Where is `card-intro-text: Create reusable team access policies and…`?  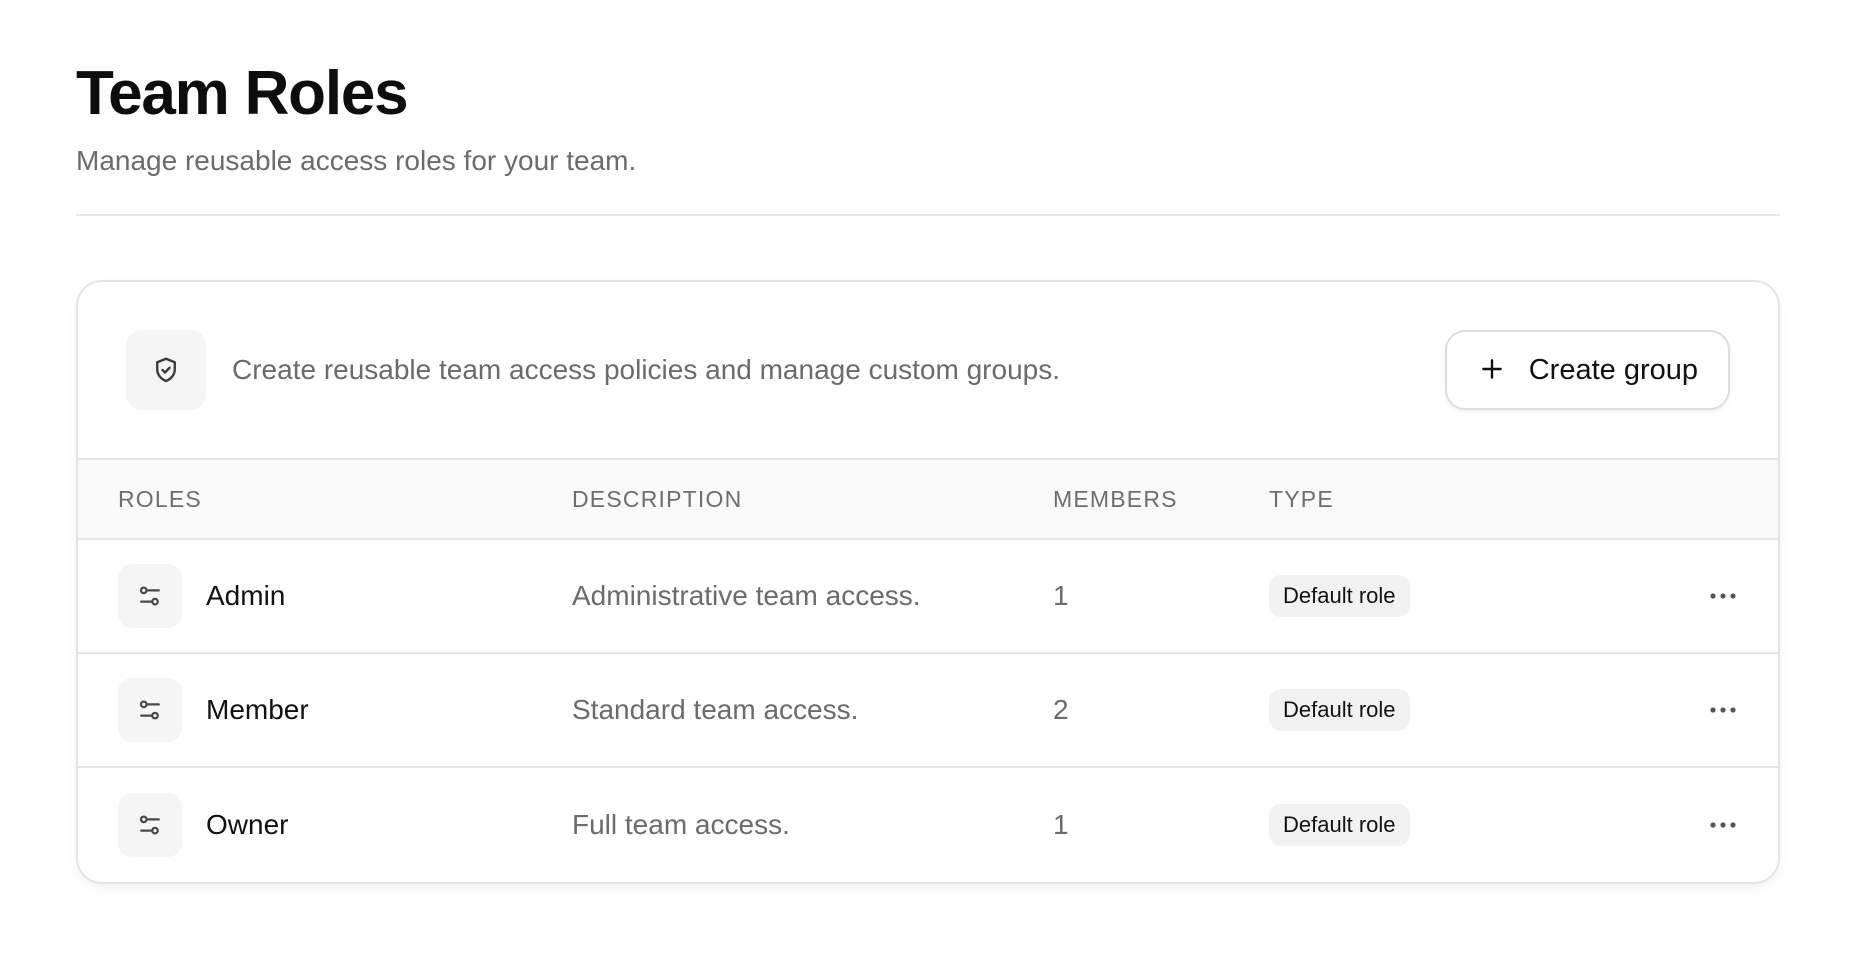 card-intro-text: Create reusable team access policies and… is located at coordinates (646, 369).